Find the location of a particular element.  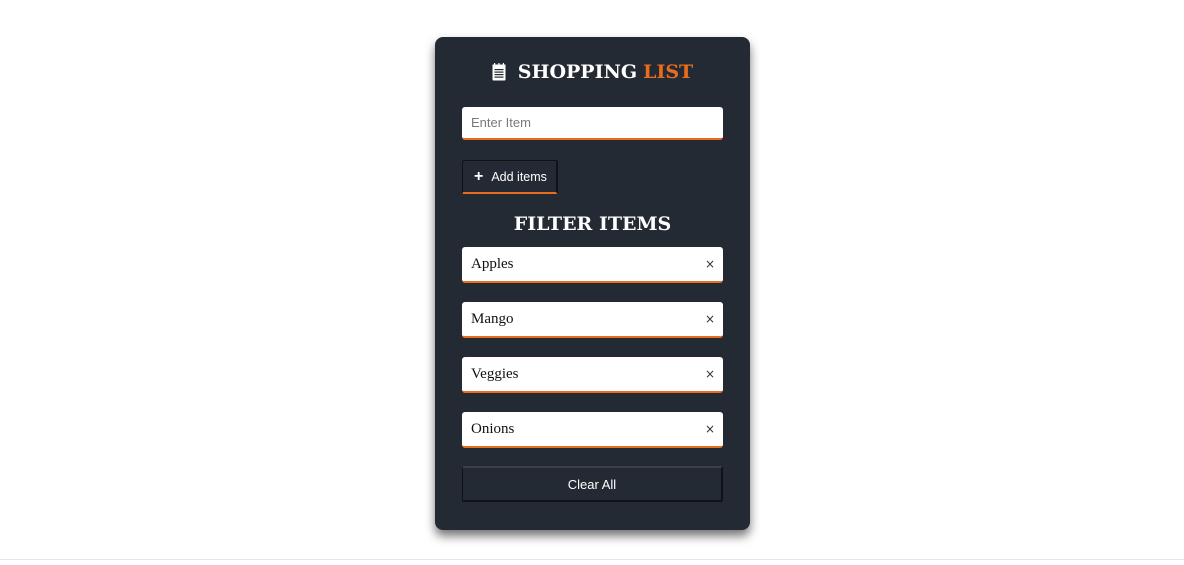

list-item: Veggies × is located at coordinates (592, 375).